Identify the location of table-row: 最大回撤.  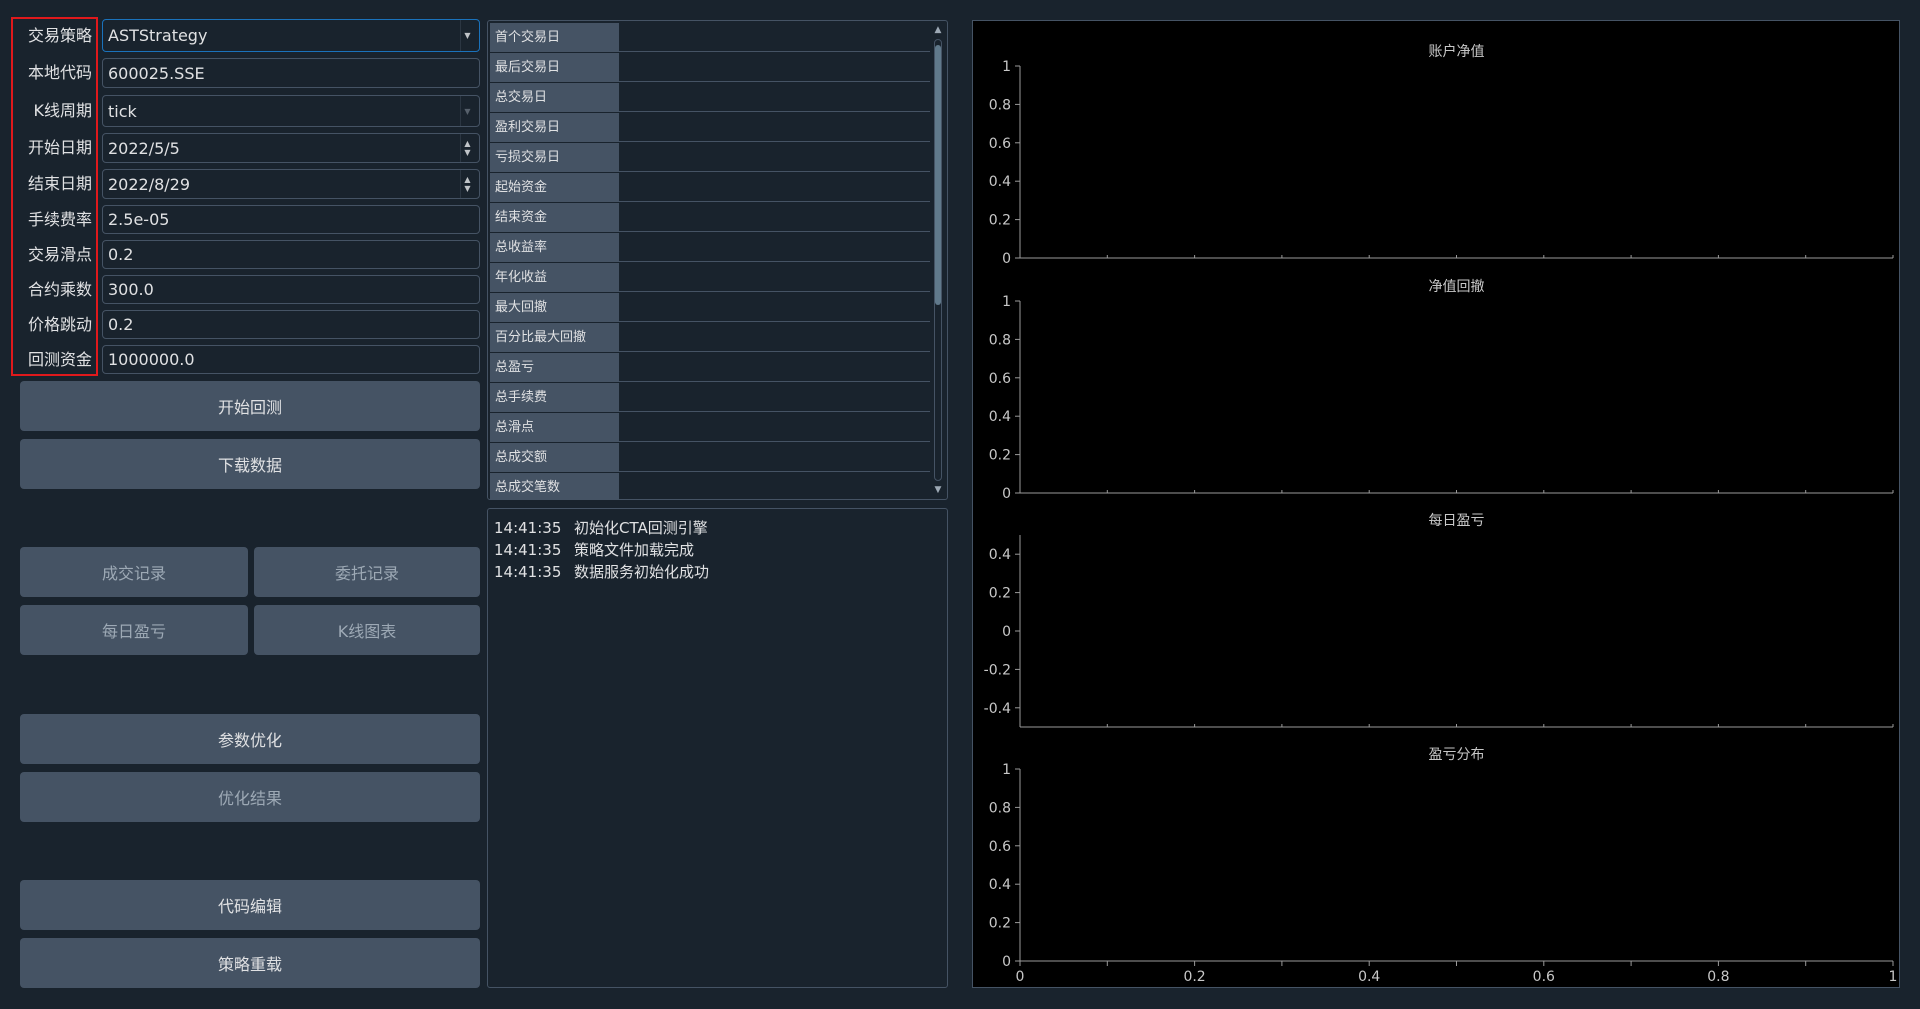
(710, 307).